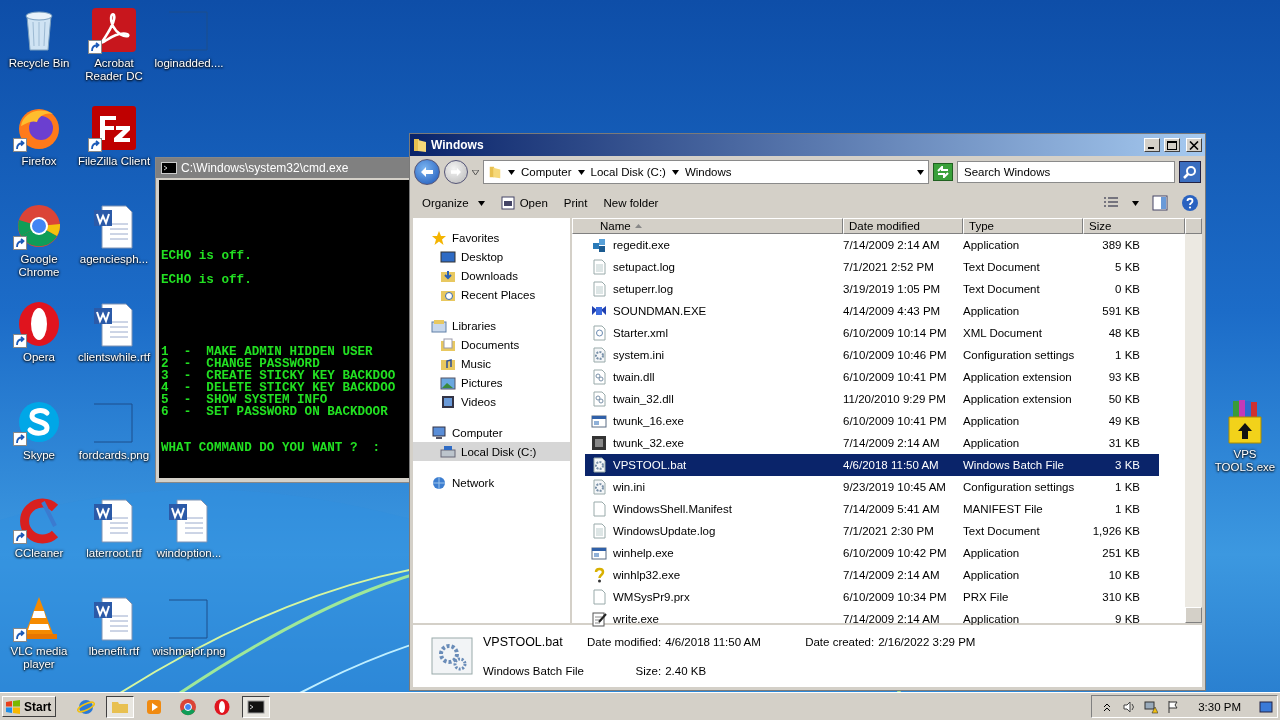 The image size is (1280, 720). I want to click on forward-button, so click(456, 172).